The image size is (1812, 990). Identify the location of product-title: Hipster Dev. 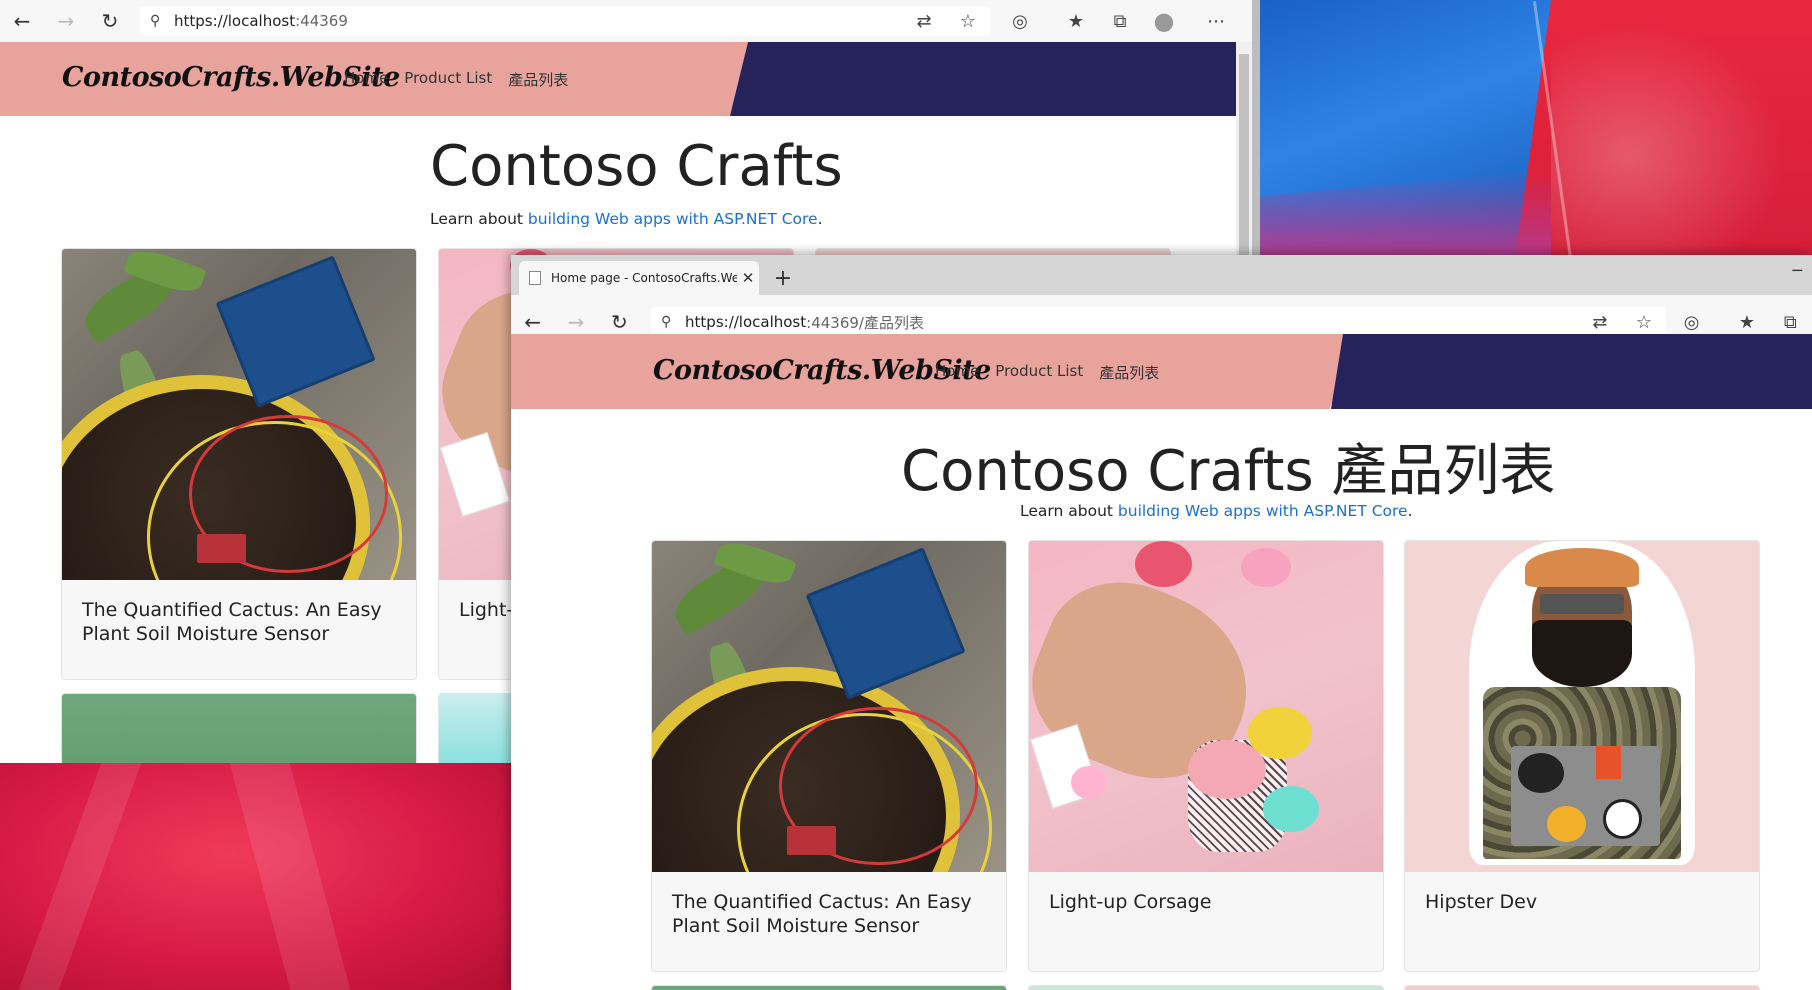
(1481, 902).